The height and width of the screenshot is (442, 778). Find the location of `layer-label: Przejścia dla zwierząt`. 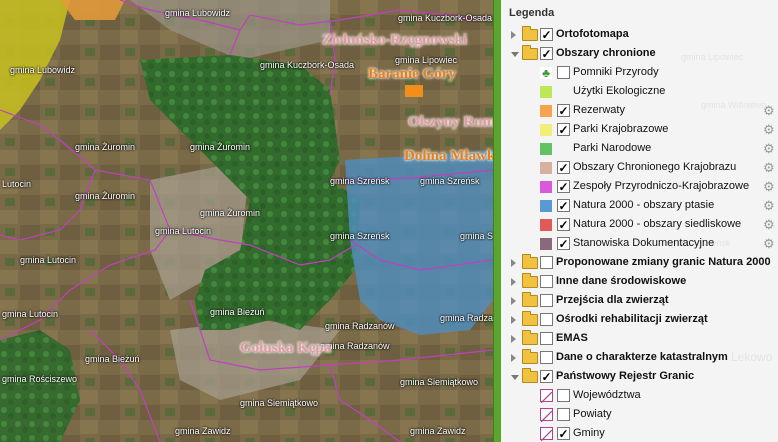

layer-label: Przejścia dla zwierząt is located at coordinates (612, 300).